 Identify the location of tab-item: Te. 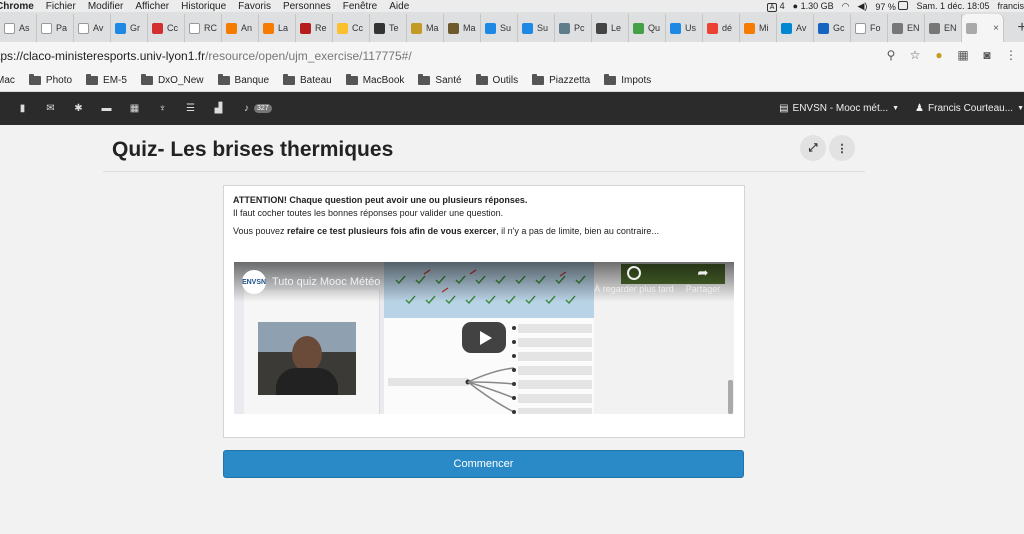
(388, 28).